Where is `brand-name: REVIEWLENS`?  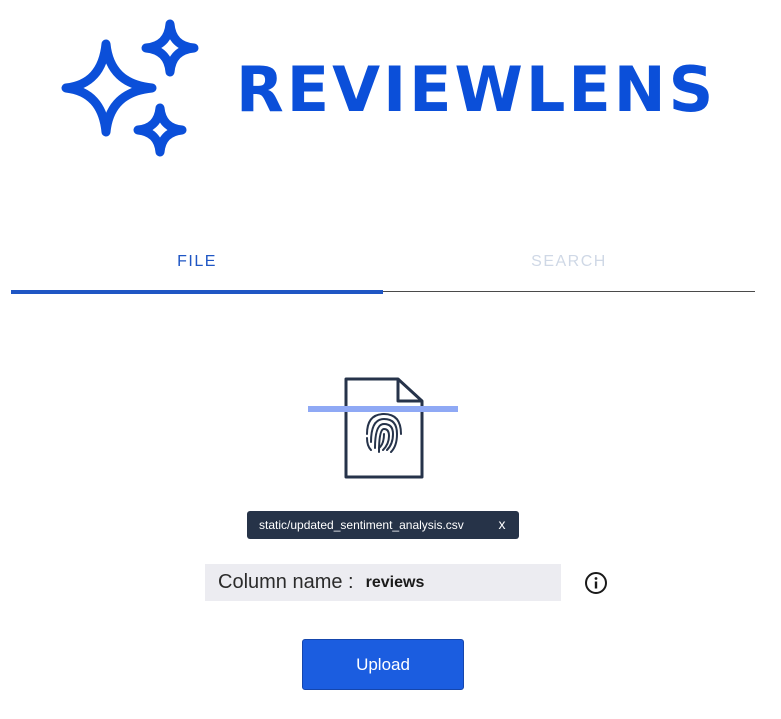
brand-name: REVIEWLENS is located at coordinates (476, 89).